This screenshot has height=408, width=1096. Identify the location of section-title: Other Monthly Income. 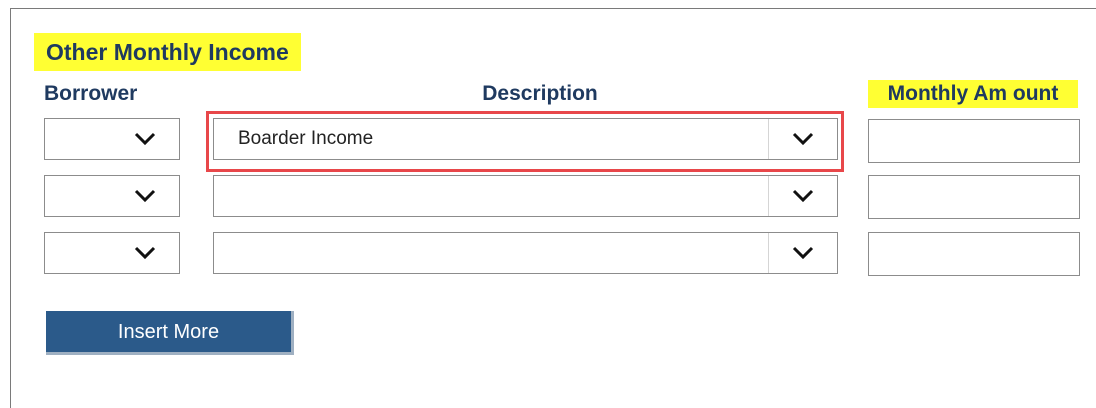
(167, 52).